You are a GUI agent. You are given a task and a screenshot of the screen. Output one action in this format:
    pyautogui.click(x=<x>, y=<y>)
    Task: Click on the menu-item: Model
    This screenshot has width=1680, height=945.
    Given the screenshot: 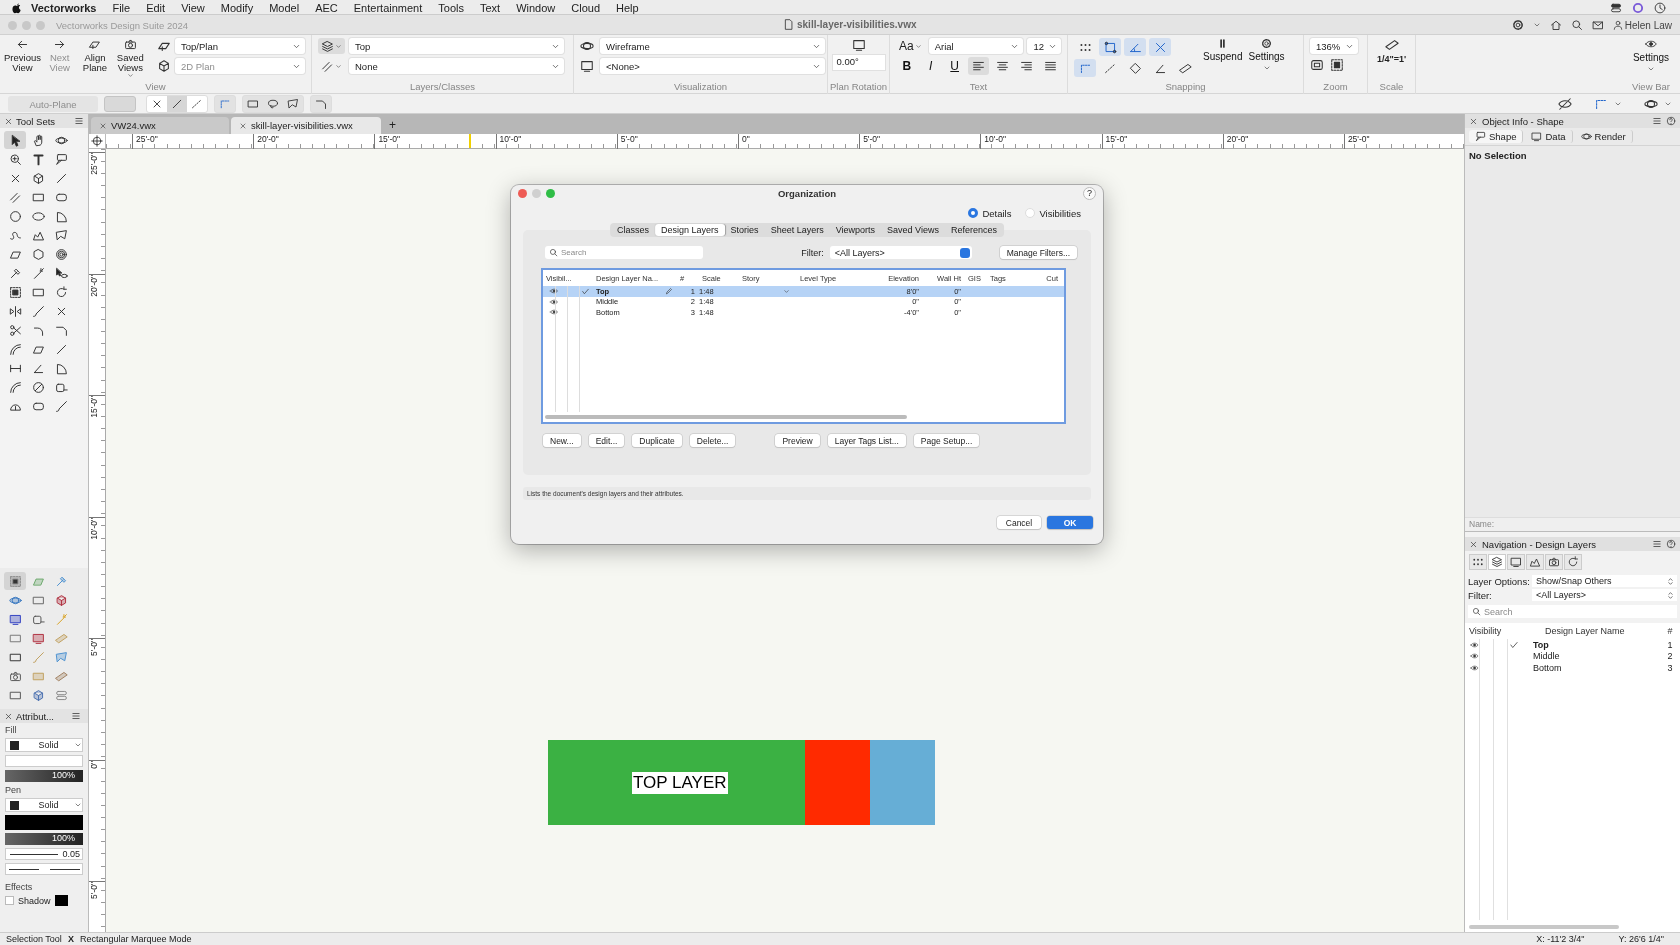 What is the action you would take?
    pyautogui.click(x=284, y=7)
    